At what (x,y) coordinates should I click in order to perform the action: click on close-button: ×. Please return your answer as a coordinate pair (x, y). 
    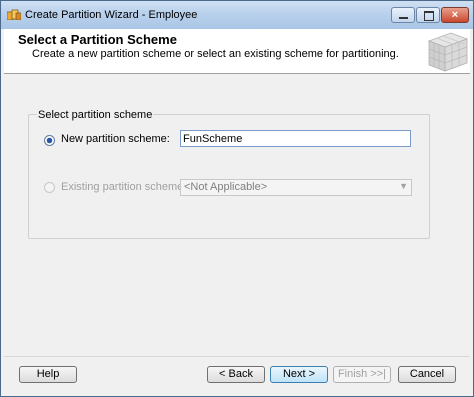
    Looking at the image, I should click on (455, 15).